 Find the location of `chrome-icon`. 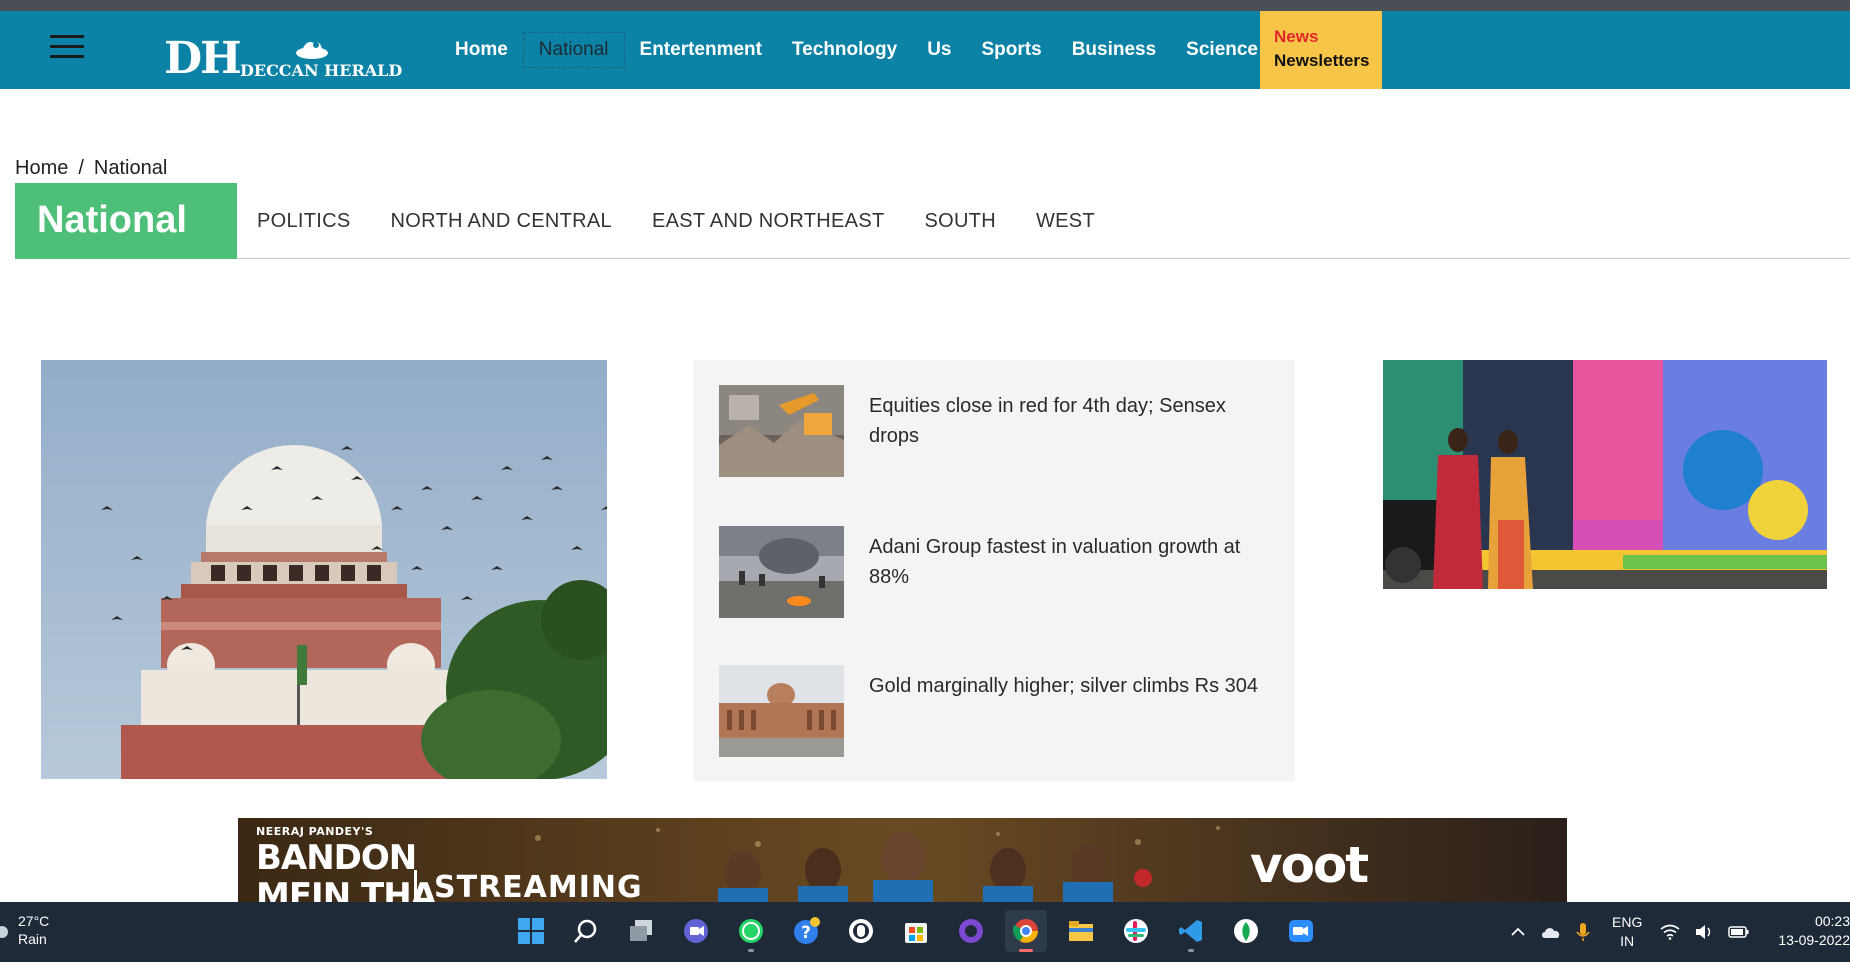

chrome-icon is located at coordinates (1026, 931).